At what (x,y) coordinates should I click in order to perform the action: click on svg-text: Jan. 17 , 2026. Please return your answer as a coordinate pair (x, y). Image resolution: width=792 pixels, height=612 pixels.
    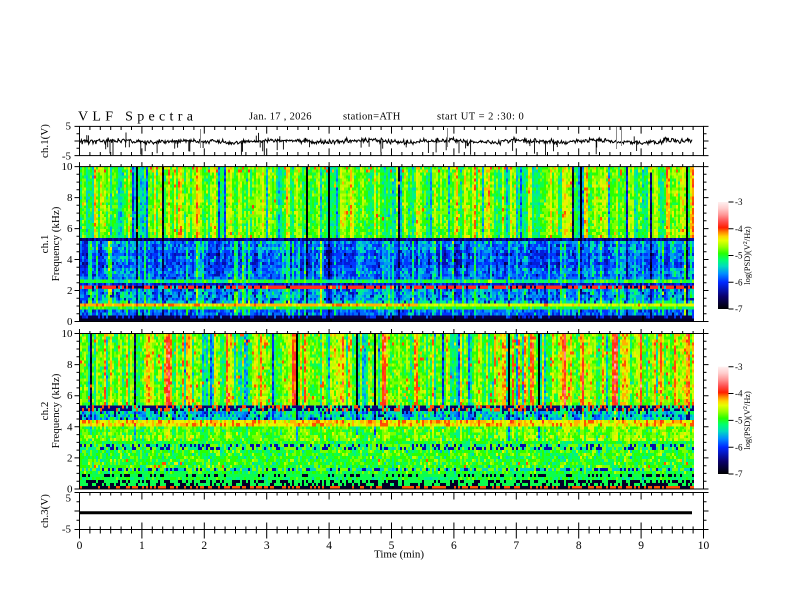
    Looking at the image, I should click on (280, 117).